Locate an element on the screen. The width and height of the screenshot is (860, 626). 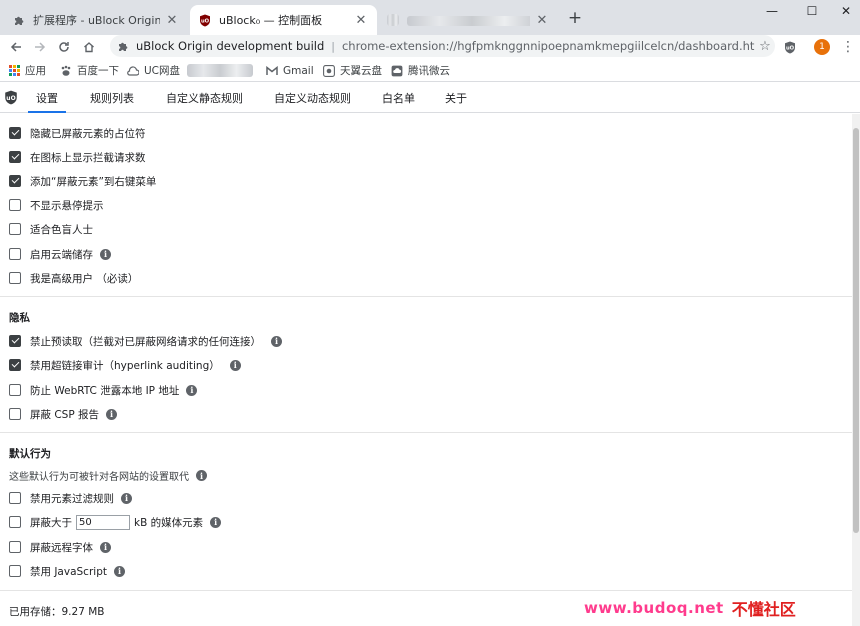
bookmark-apps: 应用 is located at coordinates (27, 70).